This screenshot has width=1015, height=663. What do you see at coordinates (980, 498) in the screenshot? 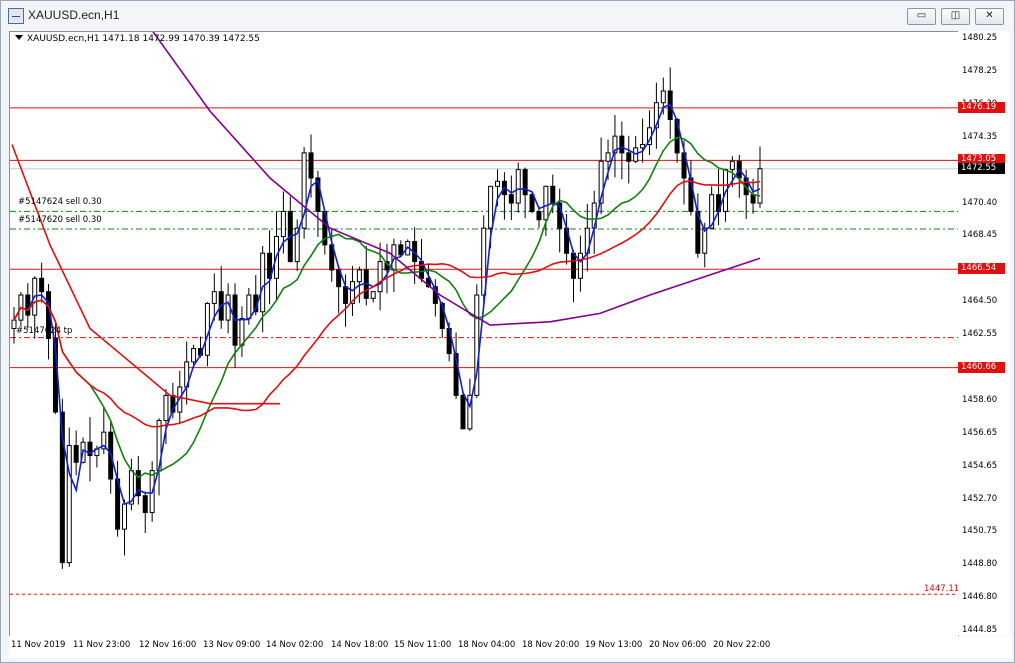
I see `price-tick-label: 1452.70` at bounding box center [980, 498].